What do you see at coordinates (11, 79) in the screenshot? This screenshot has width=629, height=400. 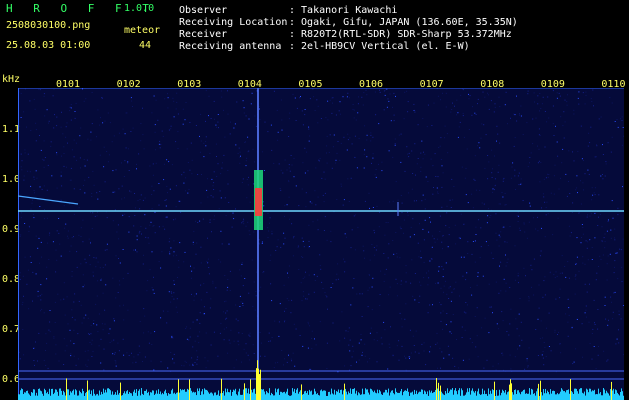 I see `y-unit-label: kHz` at bounding box center [11, 79].